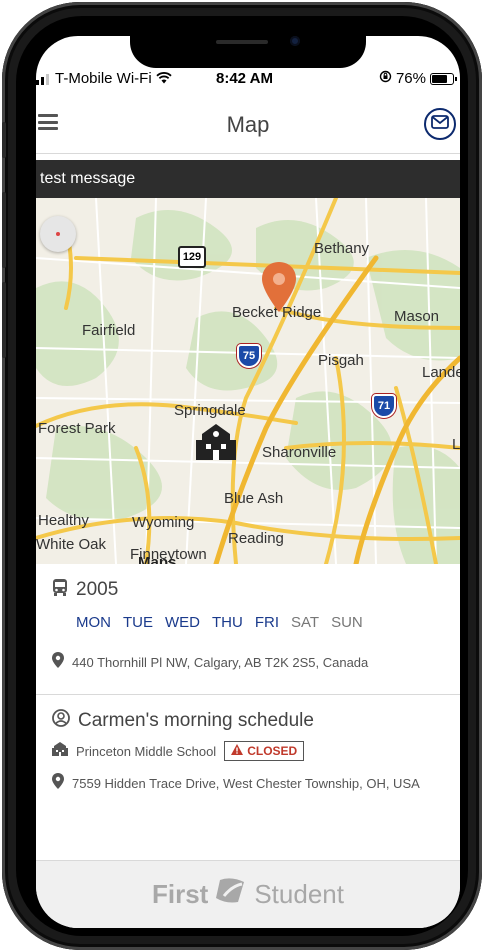  I want to click on brand-first: First, so click(180, 894).